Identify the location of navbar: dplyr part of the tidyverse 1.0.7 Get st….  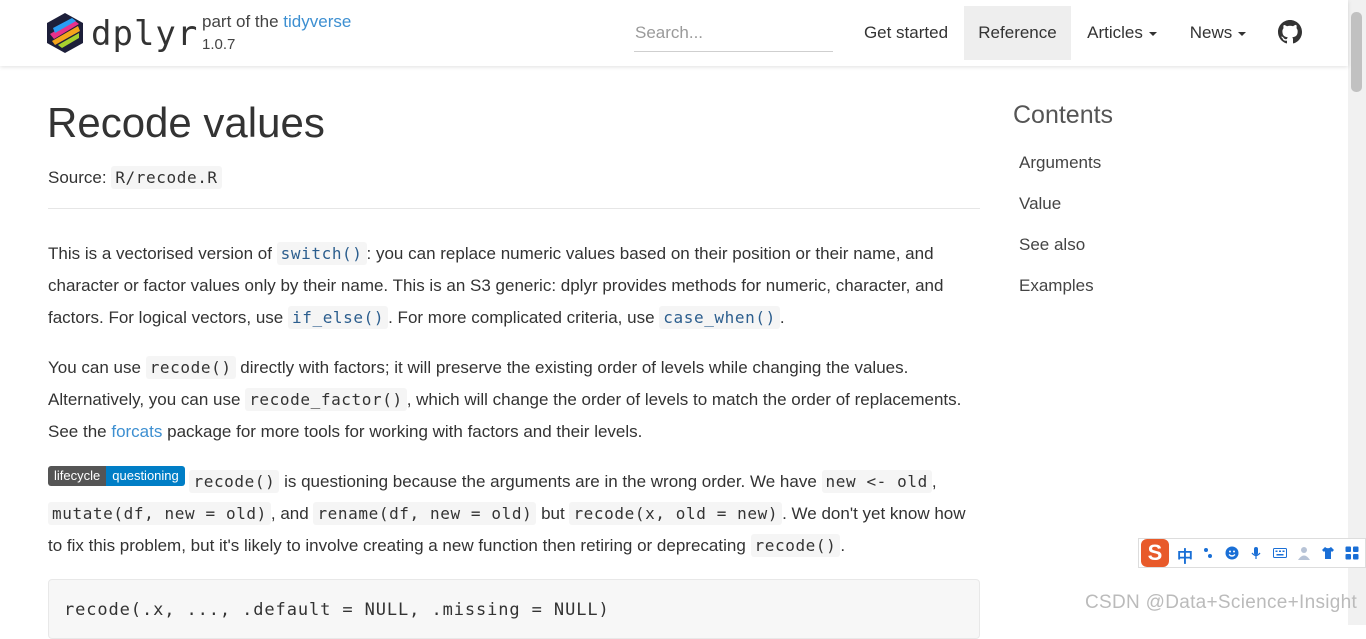
(674, 33).